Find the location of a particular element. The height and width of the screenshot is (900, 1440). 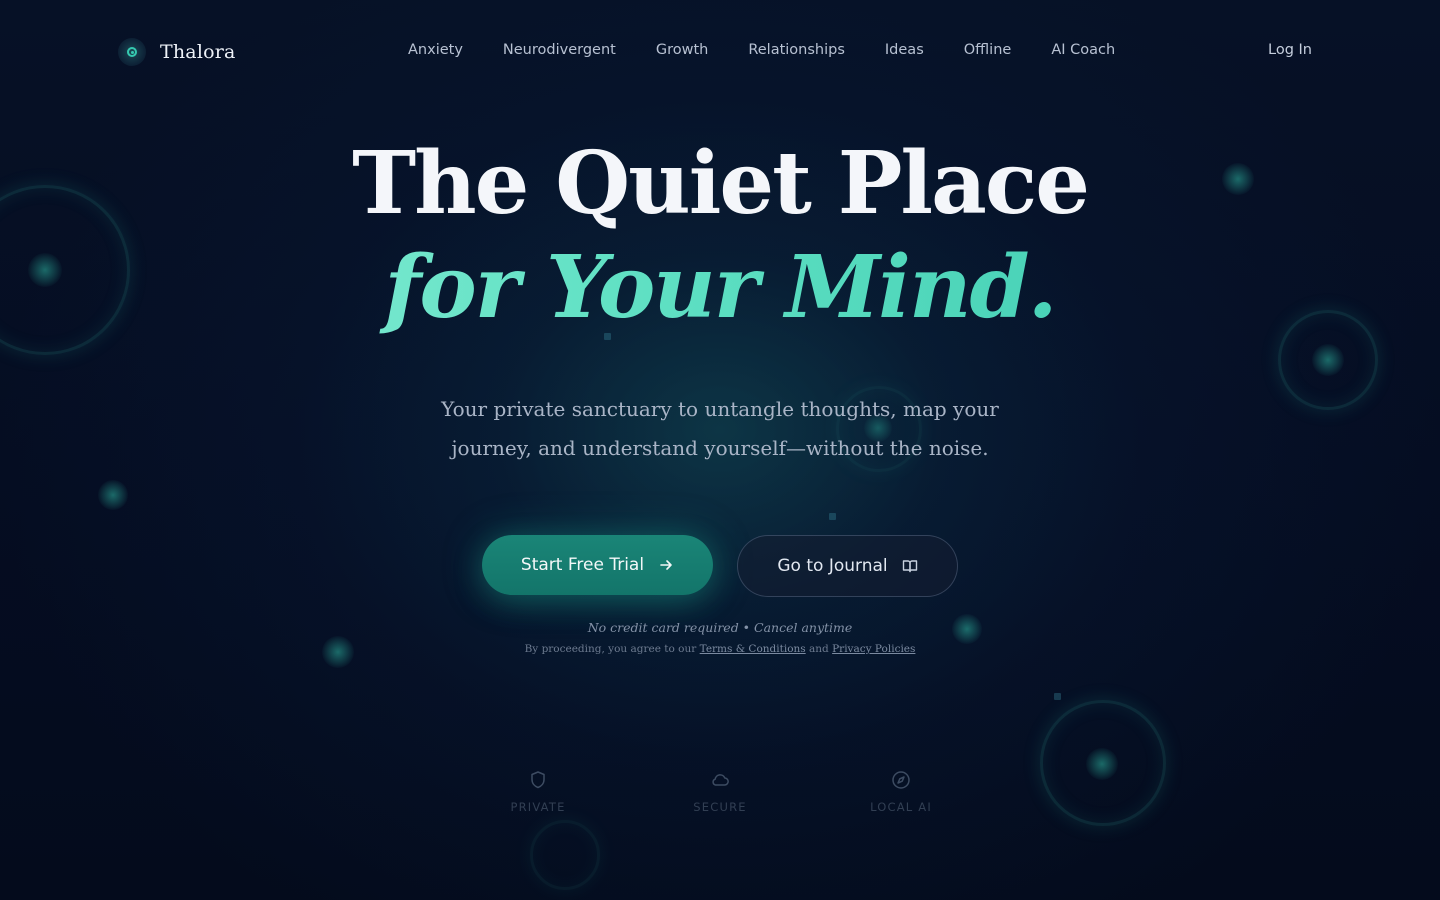

brand-logo-link: Thalora is located at coordinates (177, 52).